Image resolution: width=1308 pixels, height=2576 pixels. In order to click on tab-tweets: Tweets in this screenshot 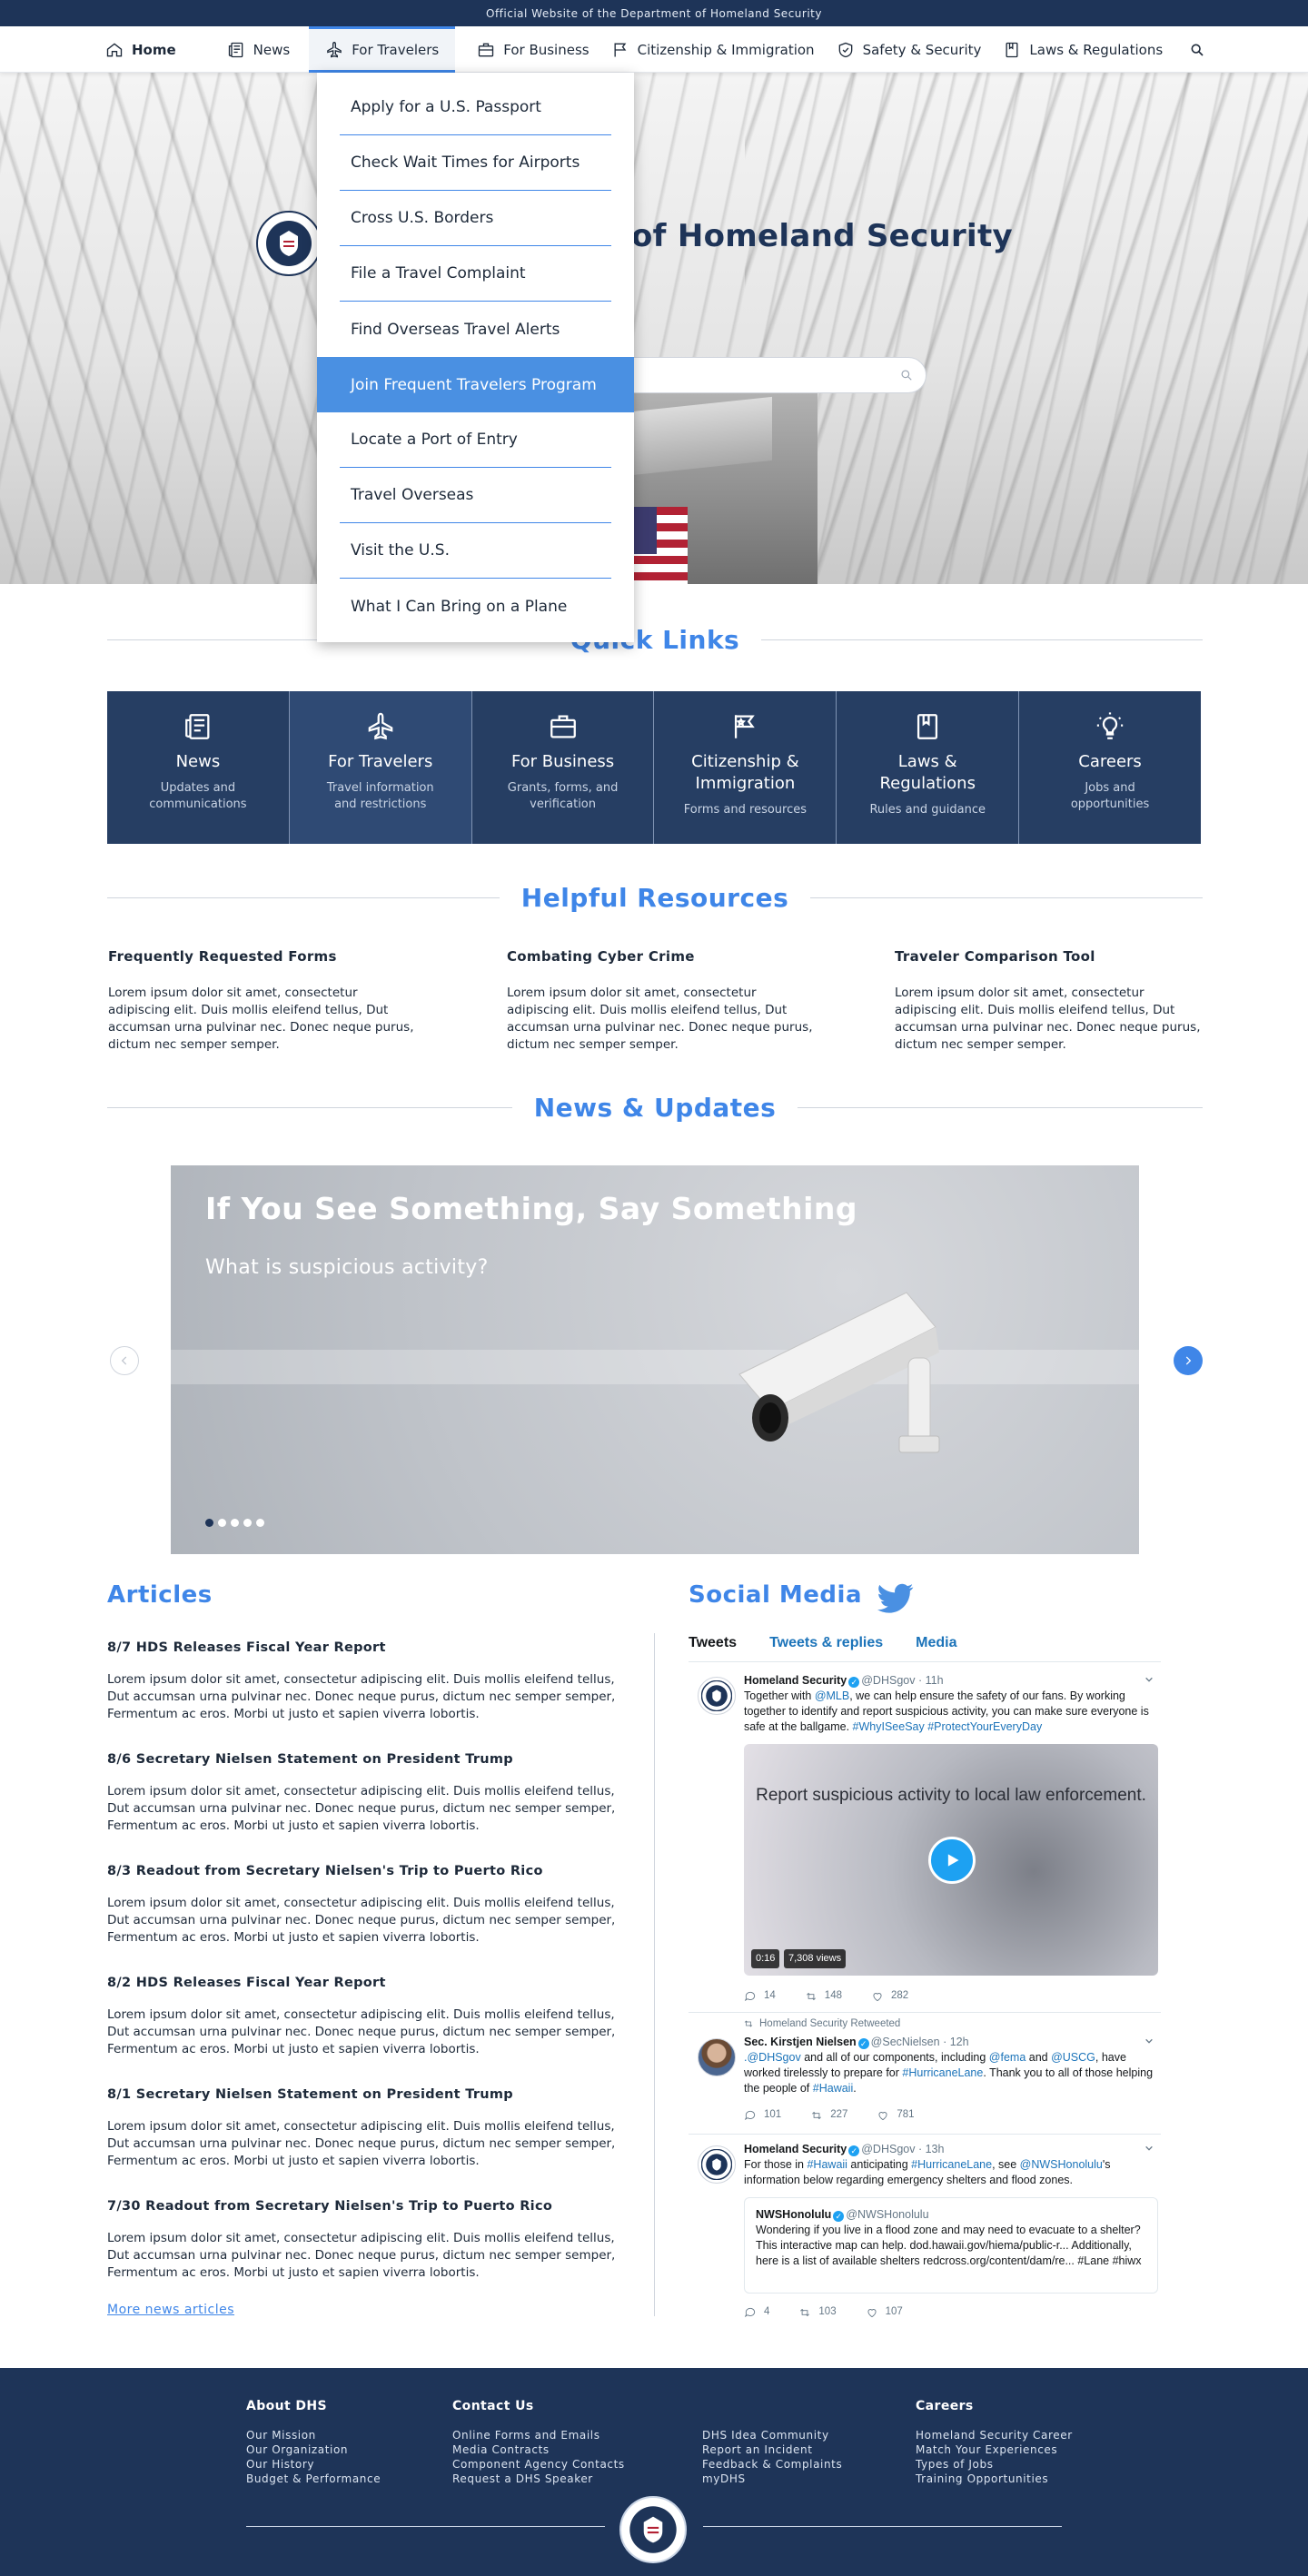, I will do `click(713, 1643)`.